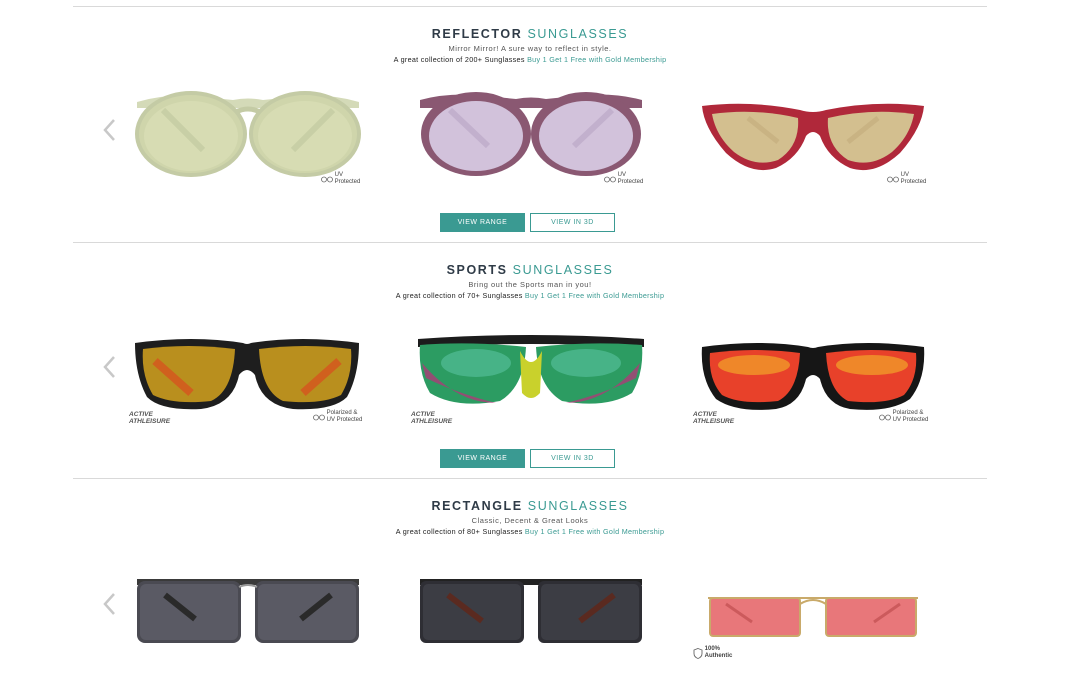 The height and width of the screenshot is (682, 1092). What do you see at coordinates (477, 270) in the screenshot?
I see `title-bold: SPORTS` at bounding box center [477, 270].